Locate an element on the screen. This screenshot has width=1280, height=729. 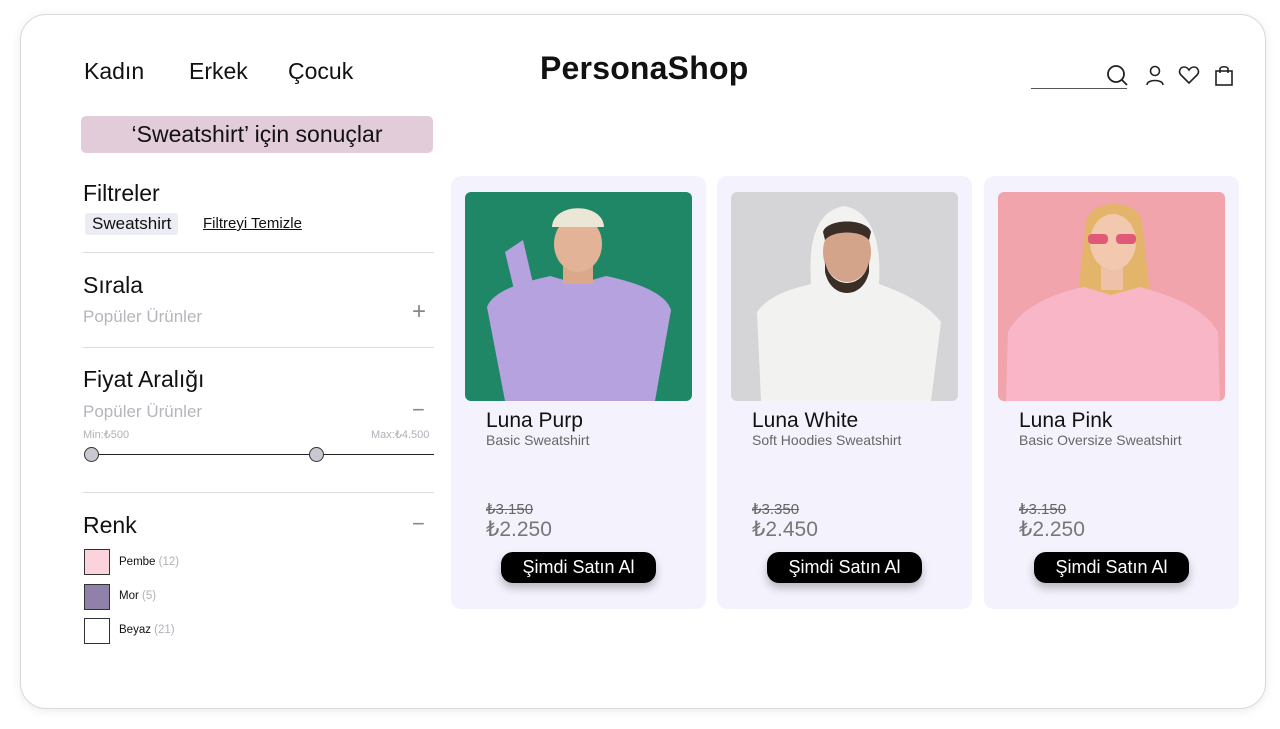
search-input is located at coordinates (1079, 88).